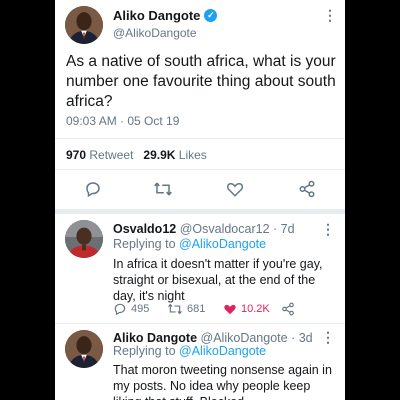 This screenshot has height=400, width=400. What do you see at coordinates (200, 211) in the screenshot?
I see `section-divider` at bounding box center [200, 211].